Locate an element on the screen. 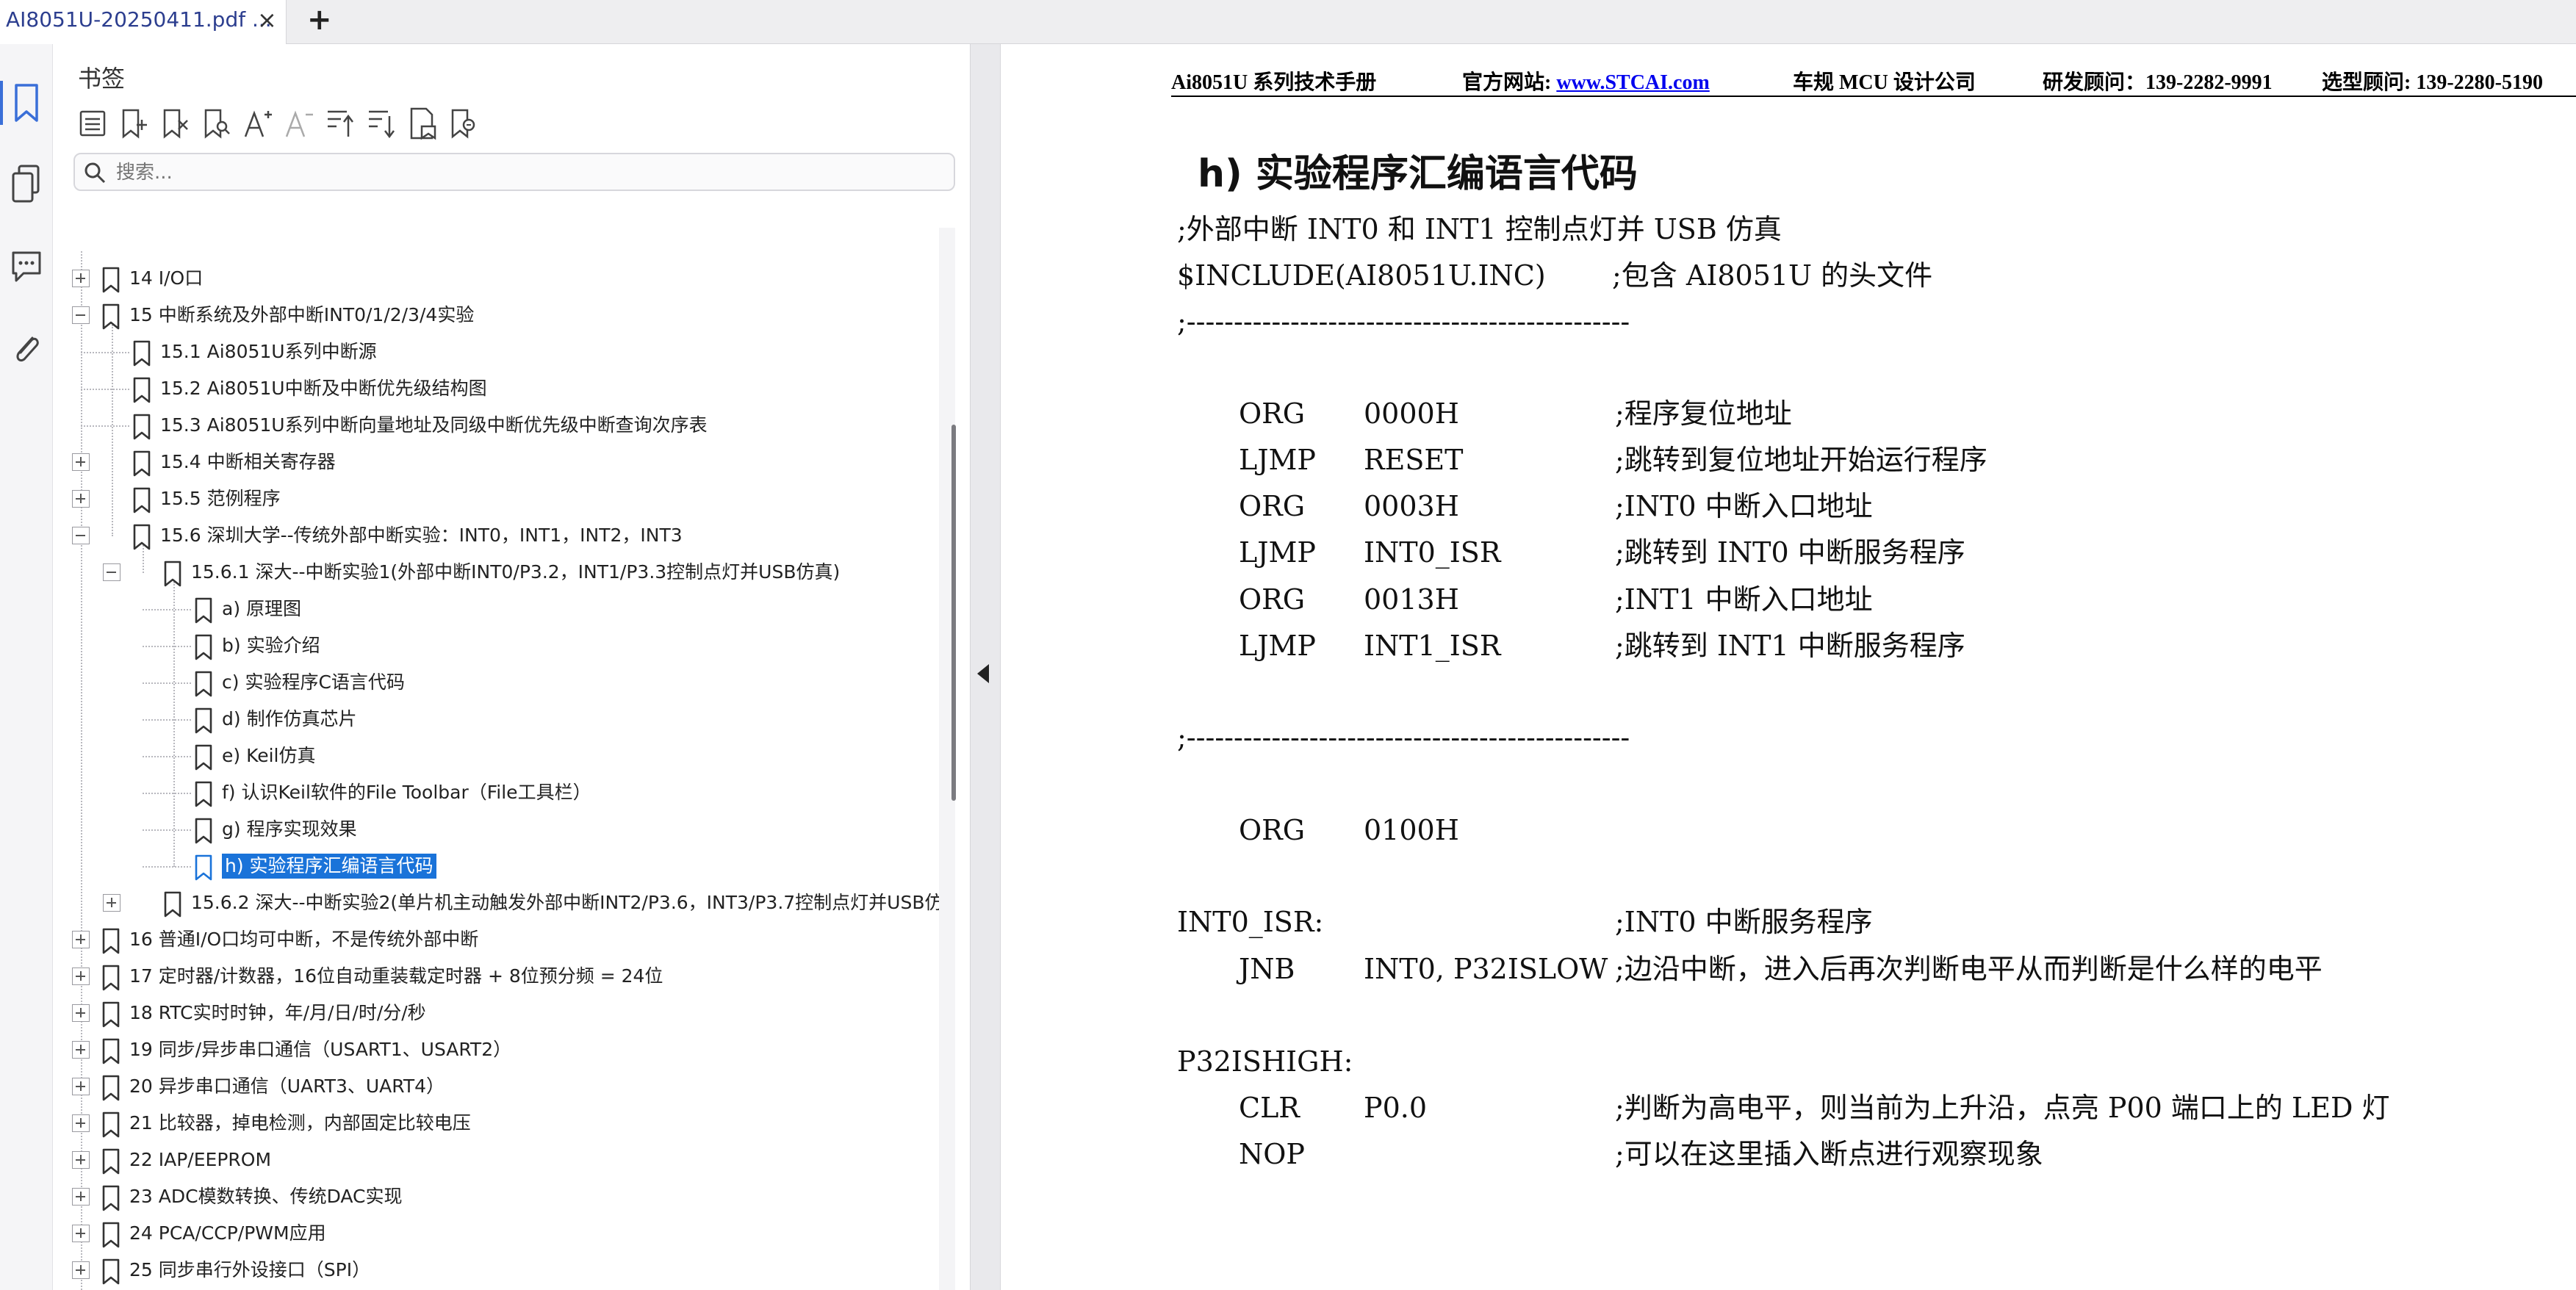 This screenshot has width=2576, height=1290. bookmark-label: b) 实验介绍 is located at coordinates (271, 645).